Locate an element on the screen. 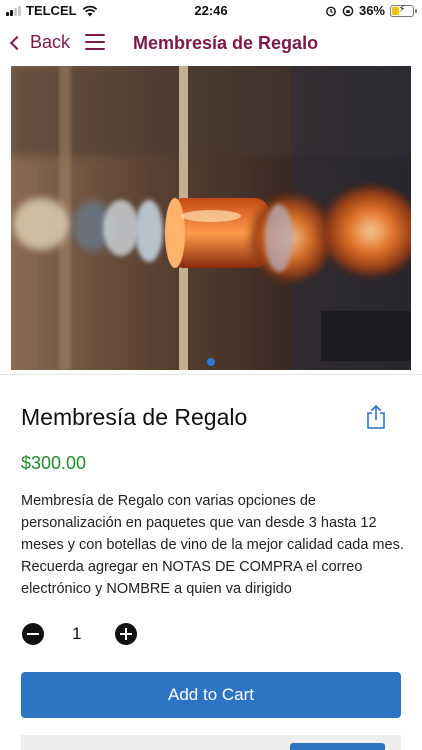 This screenshot has height=750, width=422. rotation-lock-icon is located at coordinates (348, 10).